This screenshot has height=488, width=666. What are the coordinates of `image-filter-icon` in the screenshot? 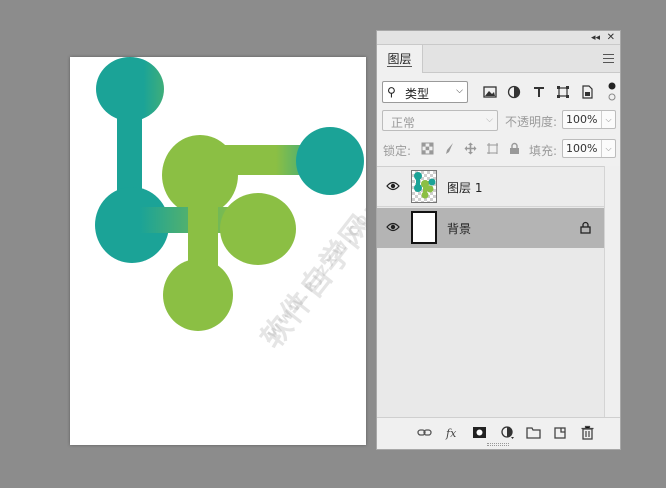 It's located at (490, 92).